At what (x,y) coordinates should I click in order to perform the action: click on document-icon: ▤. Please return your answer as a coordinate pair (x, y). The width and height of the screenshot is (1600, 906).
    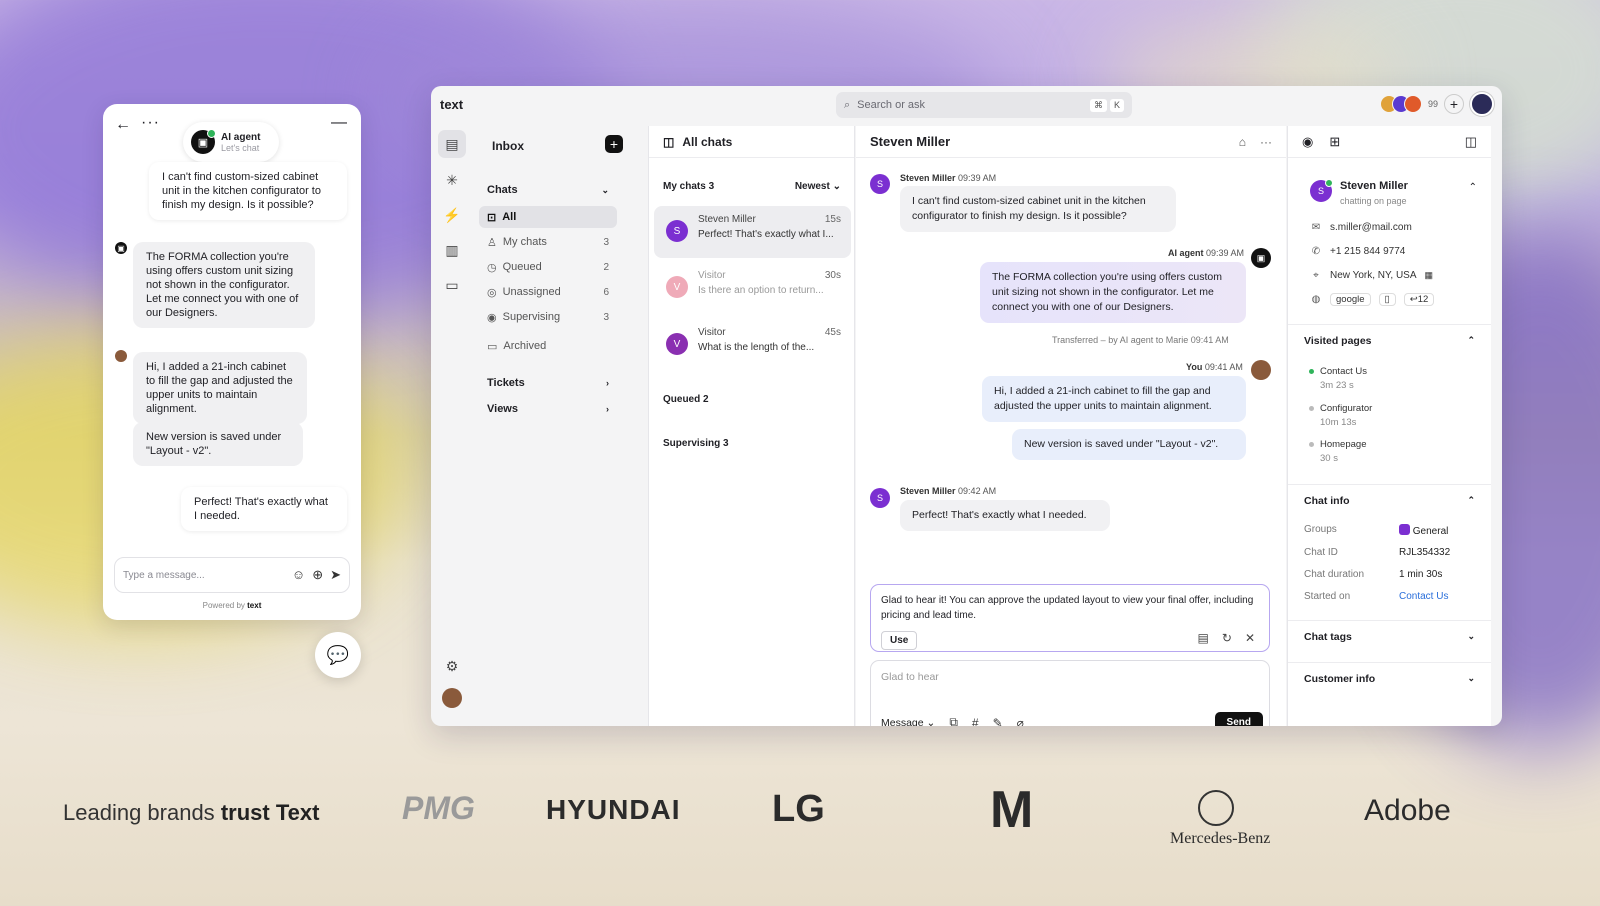
    Looking at the image, I should click on (1203, 638).